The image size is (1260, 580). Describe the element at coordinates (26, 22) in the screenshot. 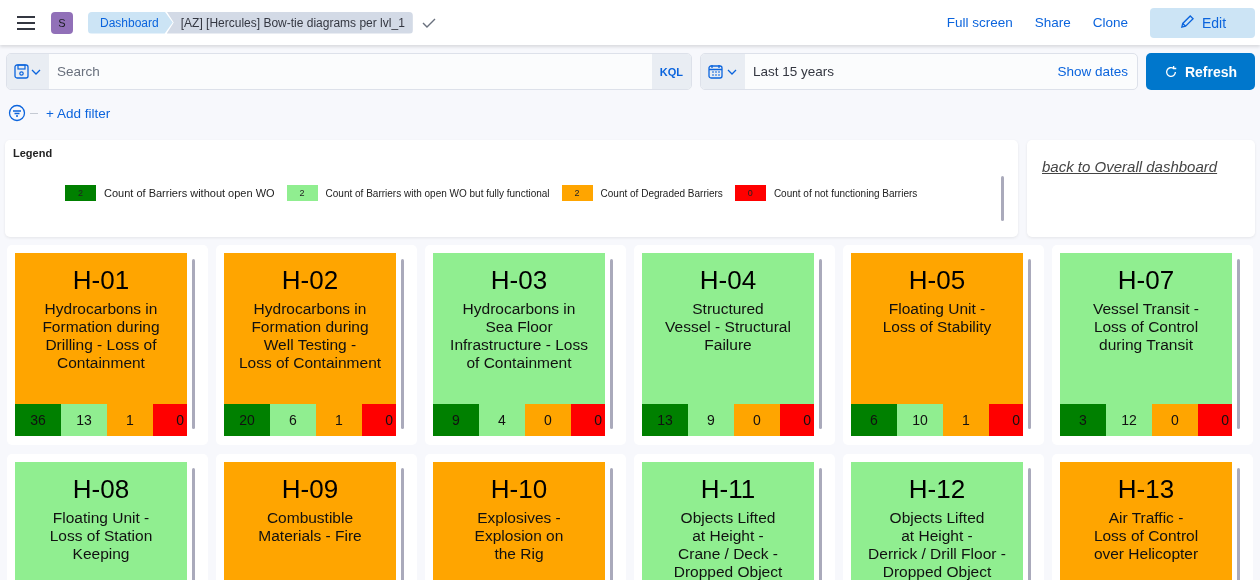

I see `menu-icon` at that location.